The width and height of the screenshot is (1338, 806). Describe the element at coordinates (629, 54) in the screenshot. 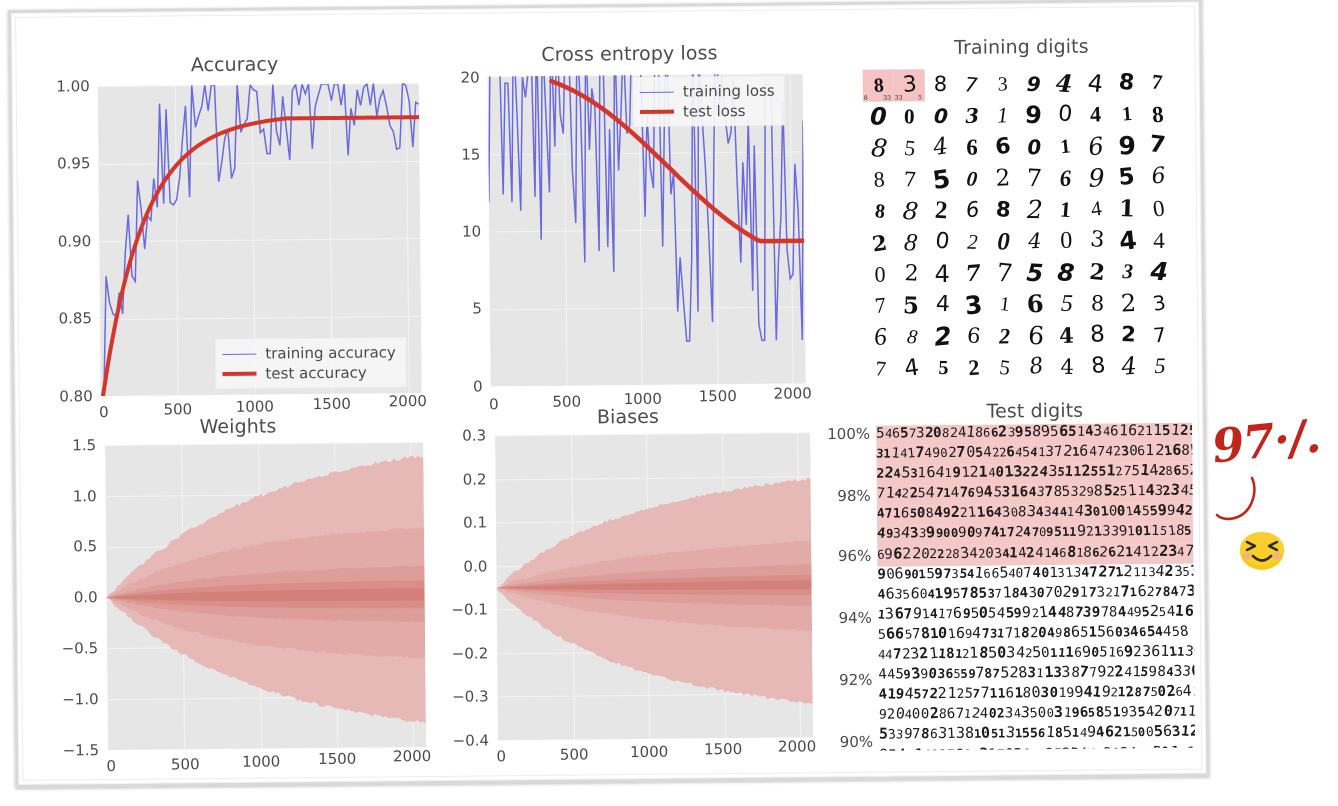

I see `loss-title: Cross entropy loss` at that location.